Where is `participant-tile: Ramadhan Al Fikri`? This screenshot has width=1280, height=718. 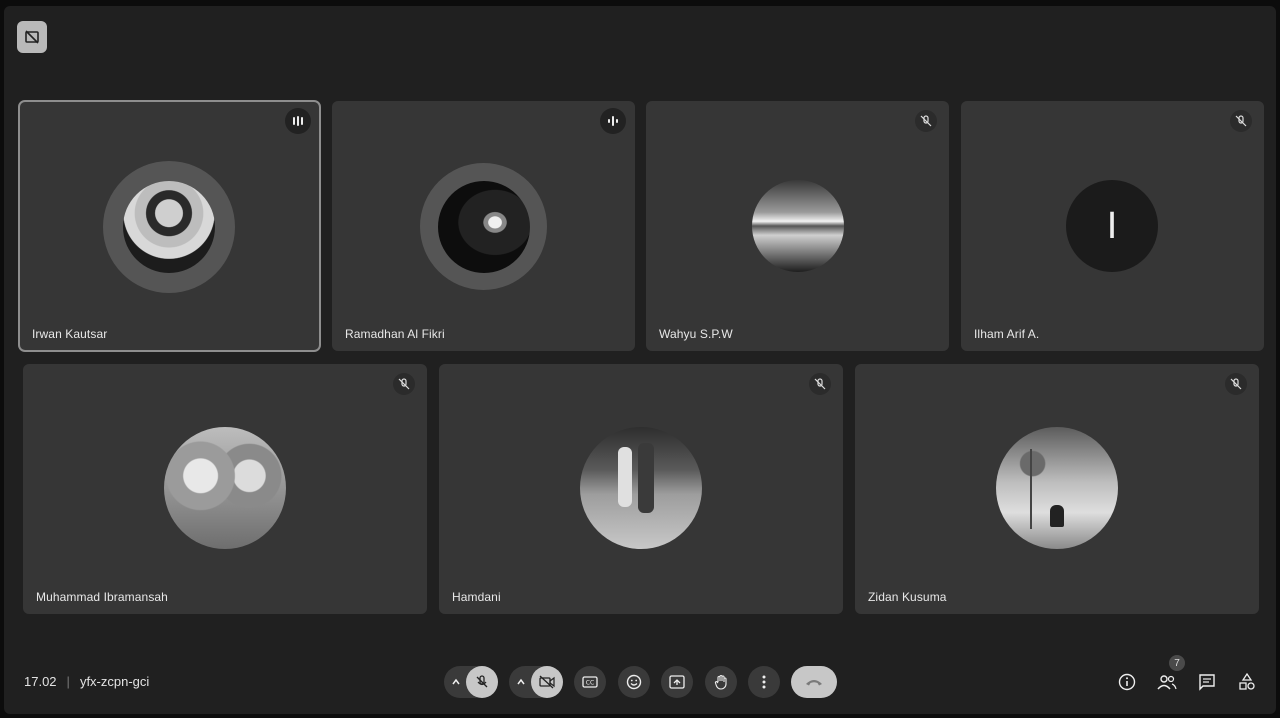 participant-tile: Ramadhan Al Fikri is located at coordinates (483, 226).